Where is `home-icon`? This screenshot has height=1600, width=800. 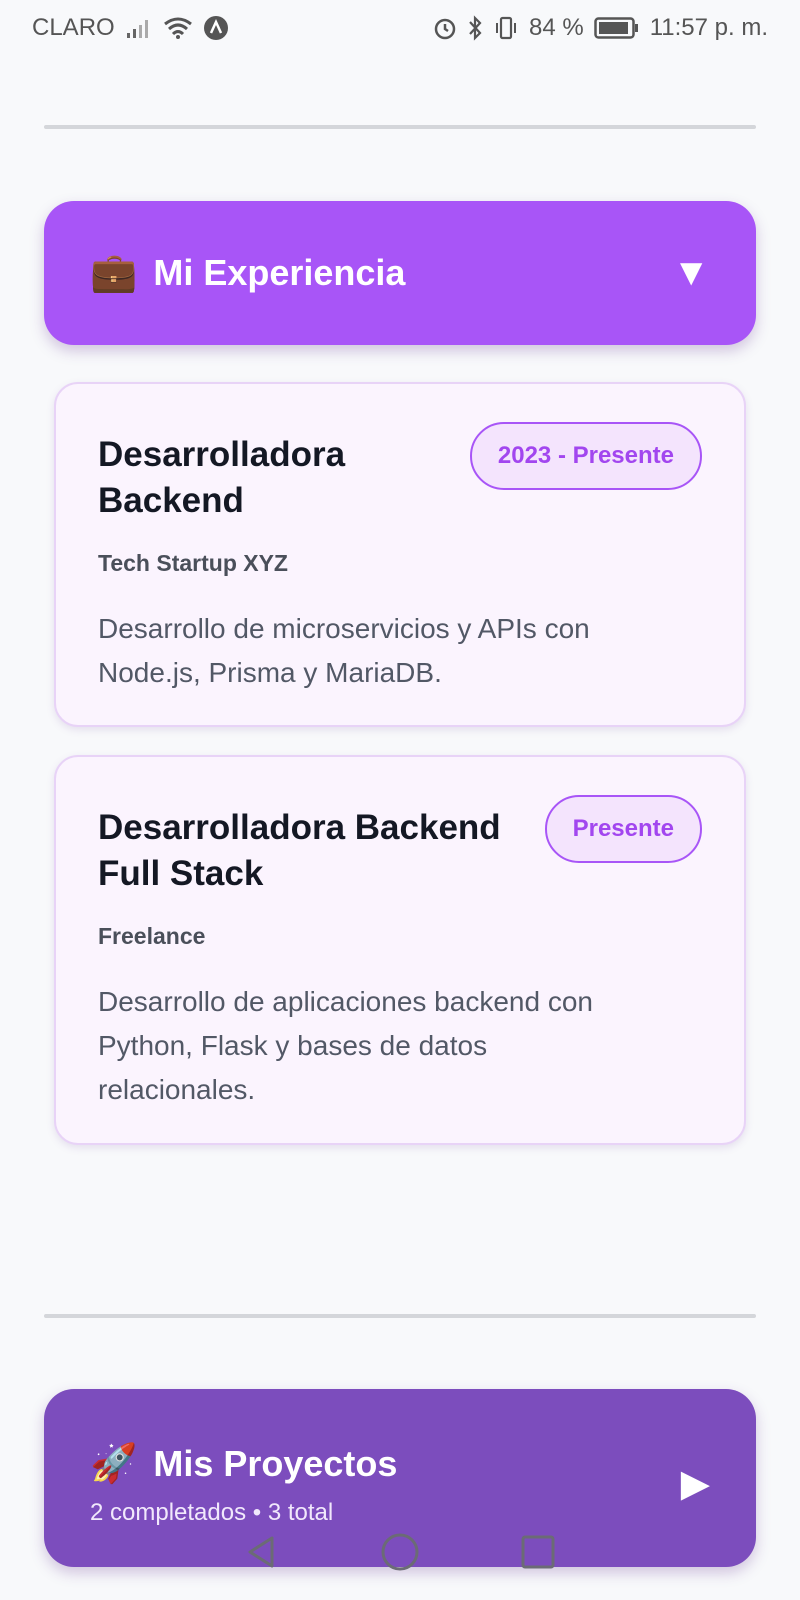
home-icon is located at coordinates (400, 1554).